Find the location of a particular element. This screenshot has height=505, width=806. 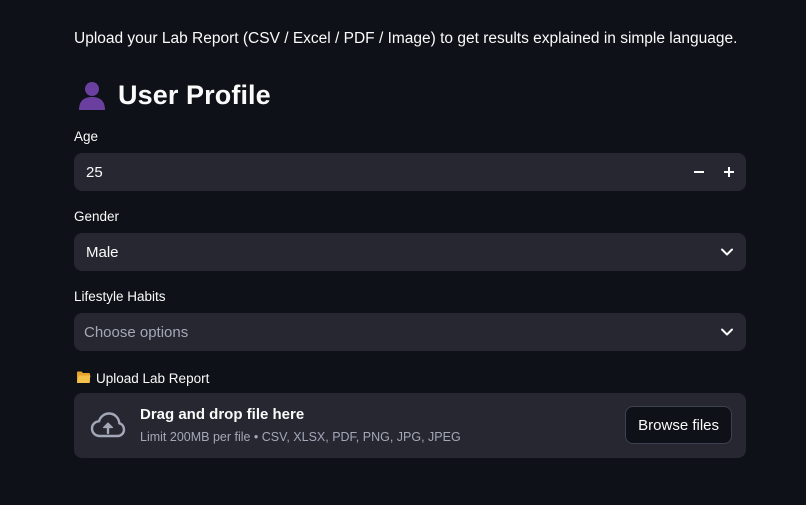

minus-icon is located at coordinates (699, 172).